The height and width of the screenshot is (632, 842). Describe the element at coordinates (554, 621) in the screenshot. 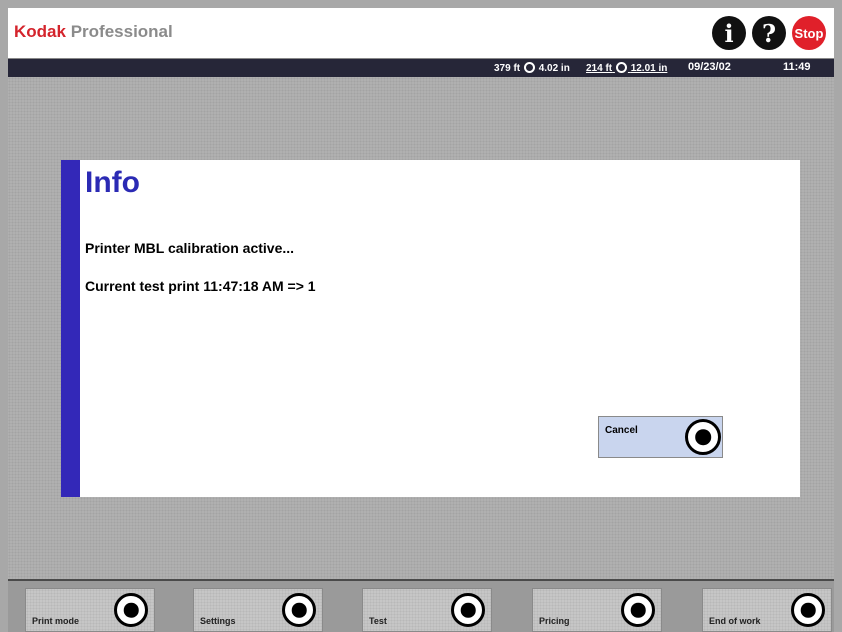

I see `button-label: Pricing` at that location.